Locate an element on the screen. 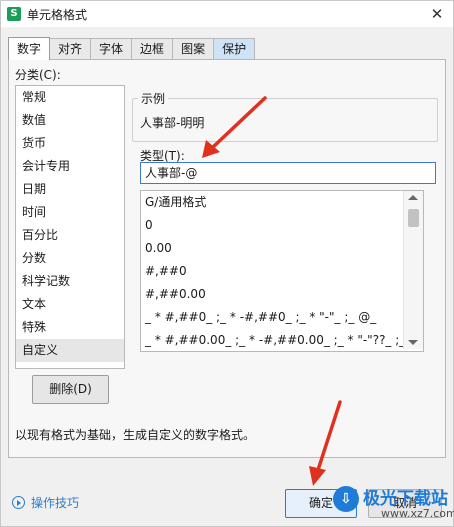  play-circle-icon is located at coordinates (18, 502).